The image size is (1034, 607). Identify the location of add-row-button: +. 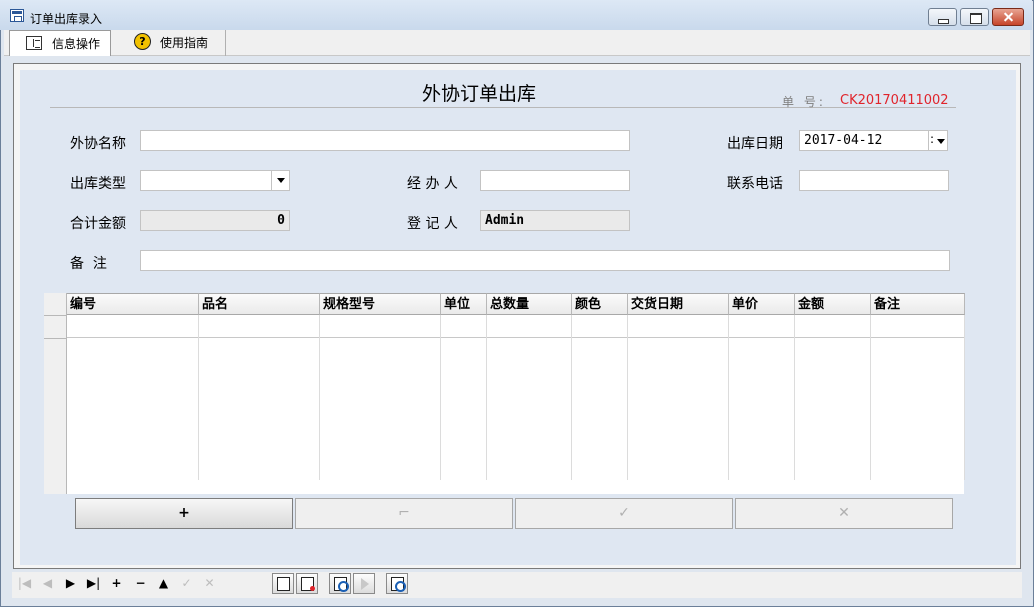
(184, 513).